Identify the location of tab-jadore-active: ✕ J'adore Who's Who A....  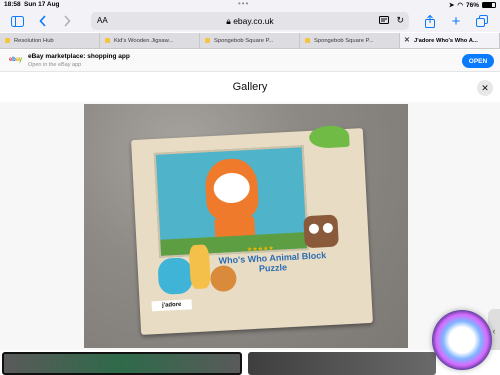
(450, 40).